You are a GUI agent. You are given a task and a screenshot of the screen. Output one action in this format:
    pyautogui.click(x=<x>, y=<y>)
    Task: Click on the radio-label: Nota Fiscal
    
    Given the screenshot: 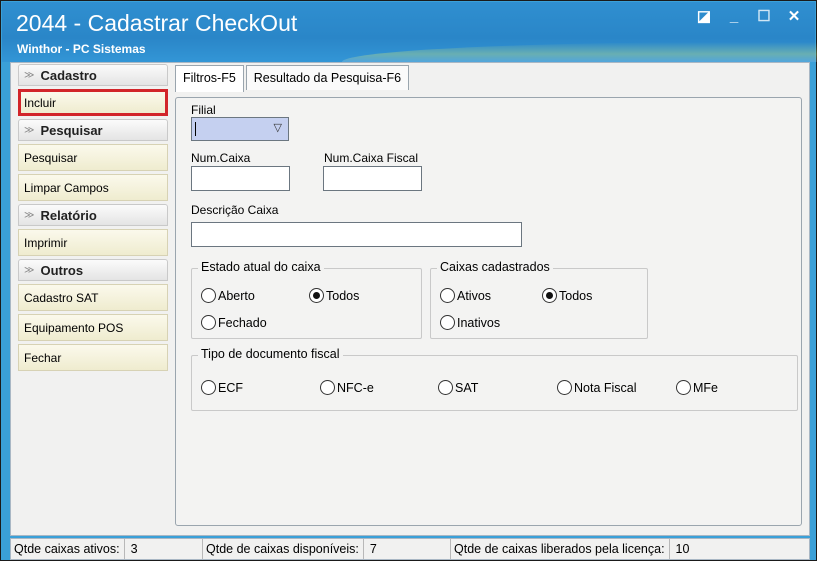 What is the action you would take?
    pyautogui.click(x=605, y=387)
    